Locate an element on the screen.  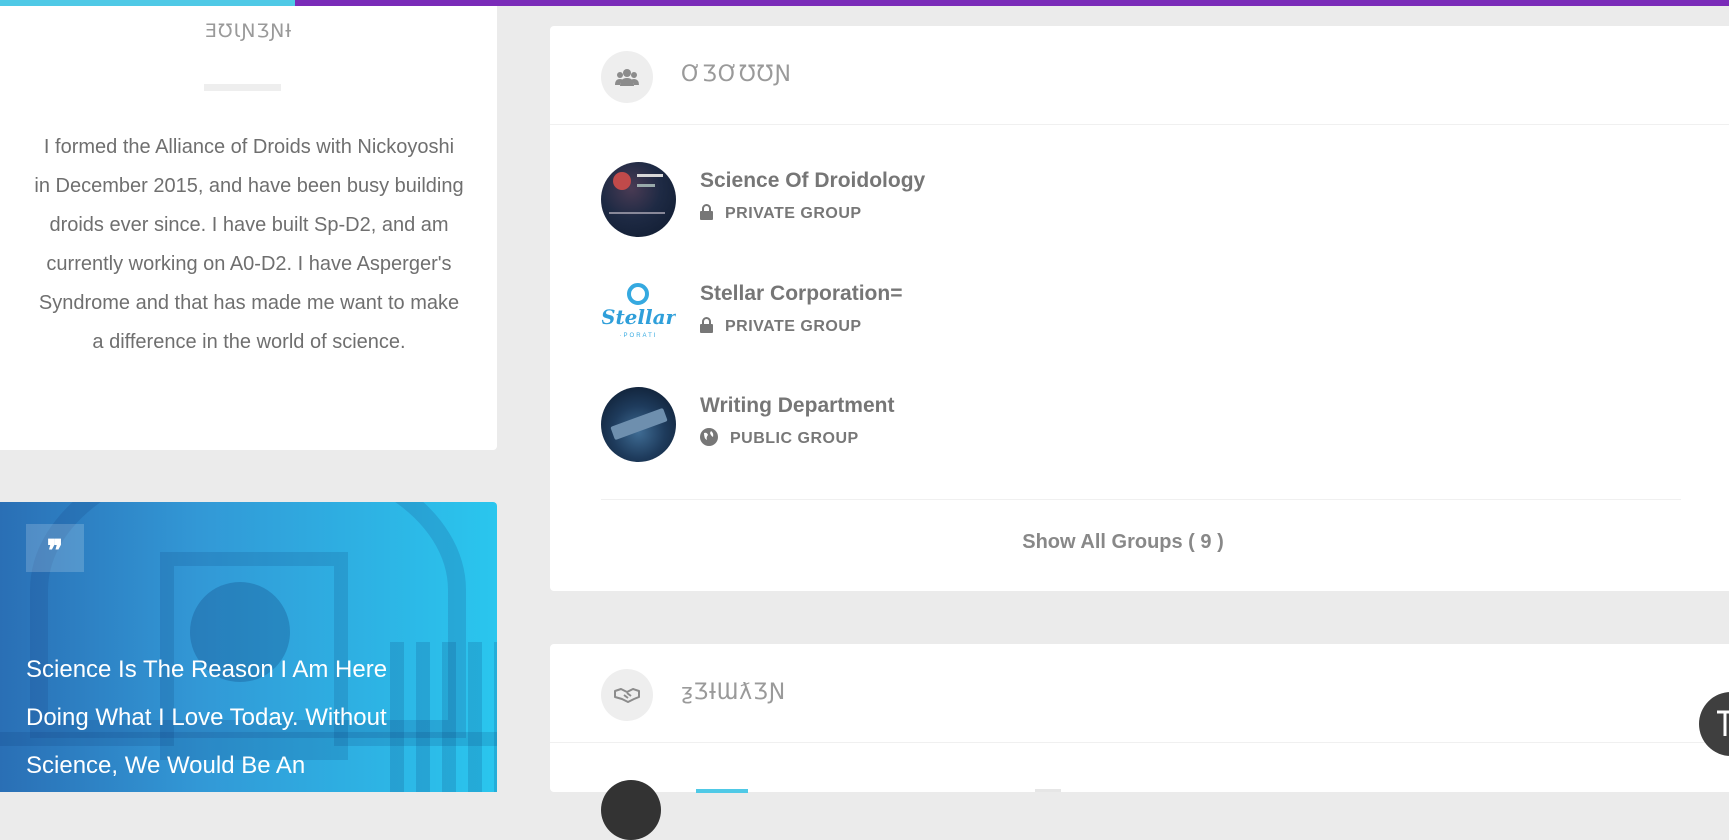
about-divider is located at coordinates (242, 87).